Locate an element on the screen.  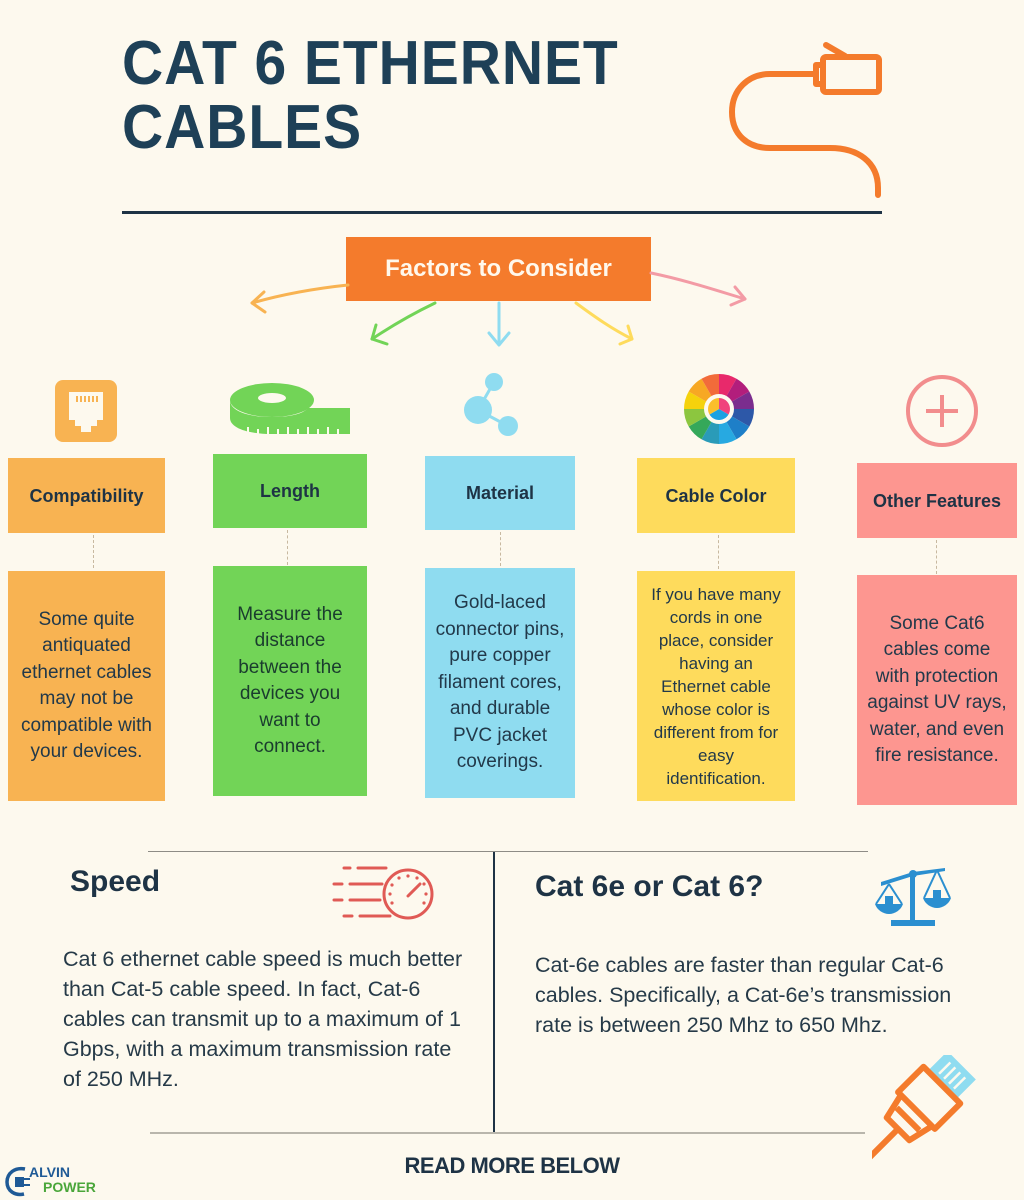
plus-circle-icon is located at coordinates (942, 411).